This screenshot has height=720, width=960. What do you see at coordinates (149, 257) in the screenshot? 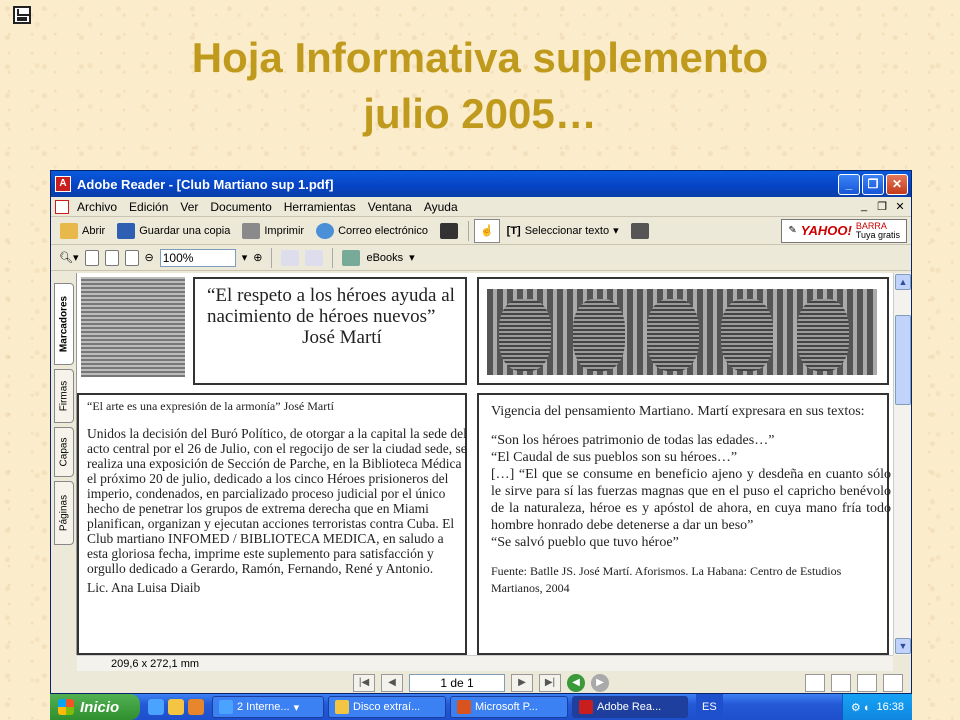
I see `zoom-out-icon: ⊖` at bounding box center [149, 257].